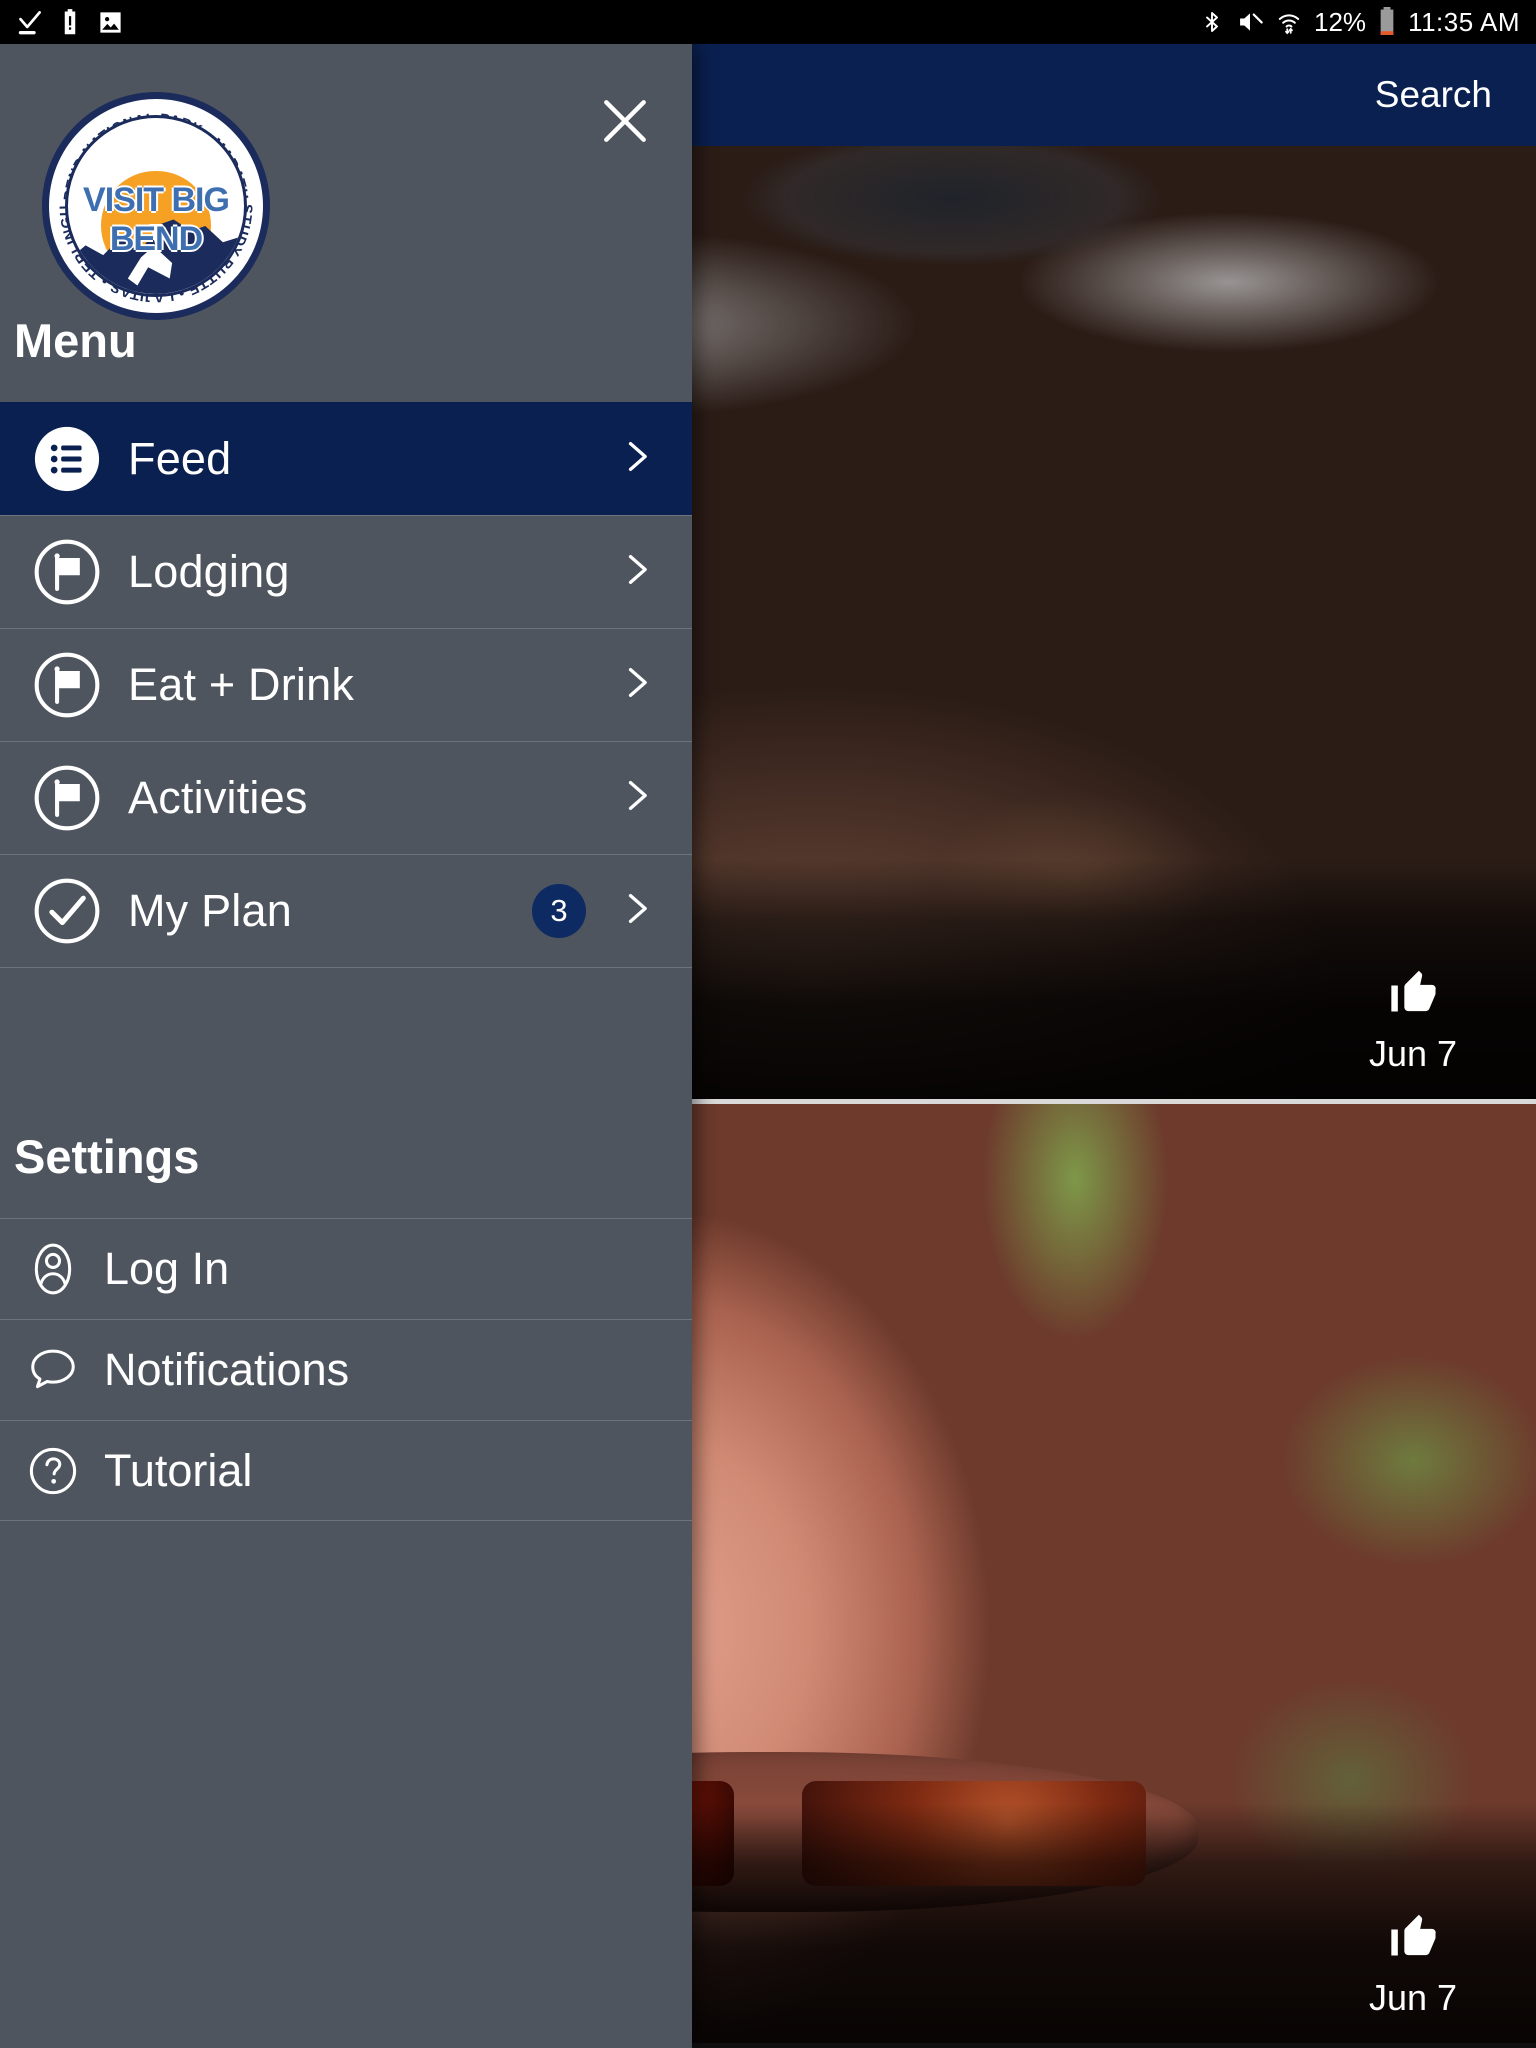 This screenshot has height=2048, width=1536. What do you see at coordinates (346, 571) in the screenshot?
I see `sidebar-item-lodging: Lodging` at bounding box center [346, 571].